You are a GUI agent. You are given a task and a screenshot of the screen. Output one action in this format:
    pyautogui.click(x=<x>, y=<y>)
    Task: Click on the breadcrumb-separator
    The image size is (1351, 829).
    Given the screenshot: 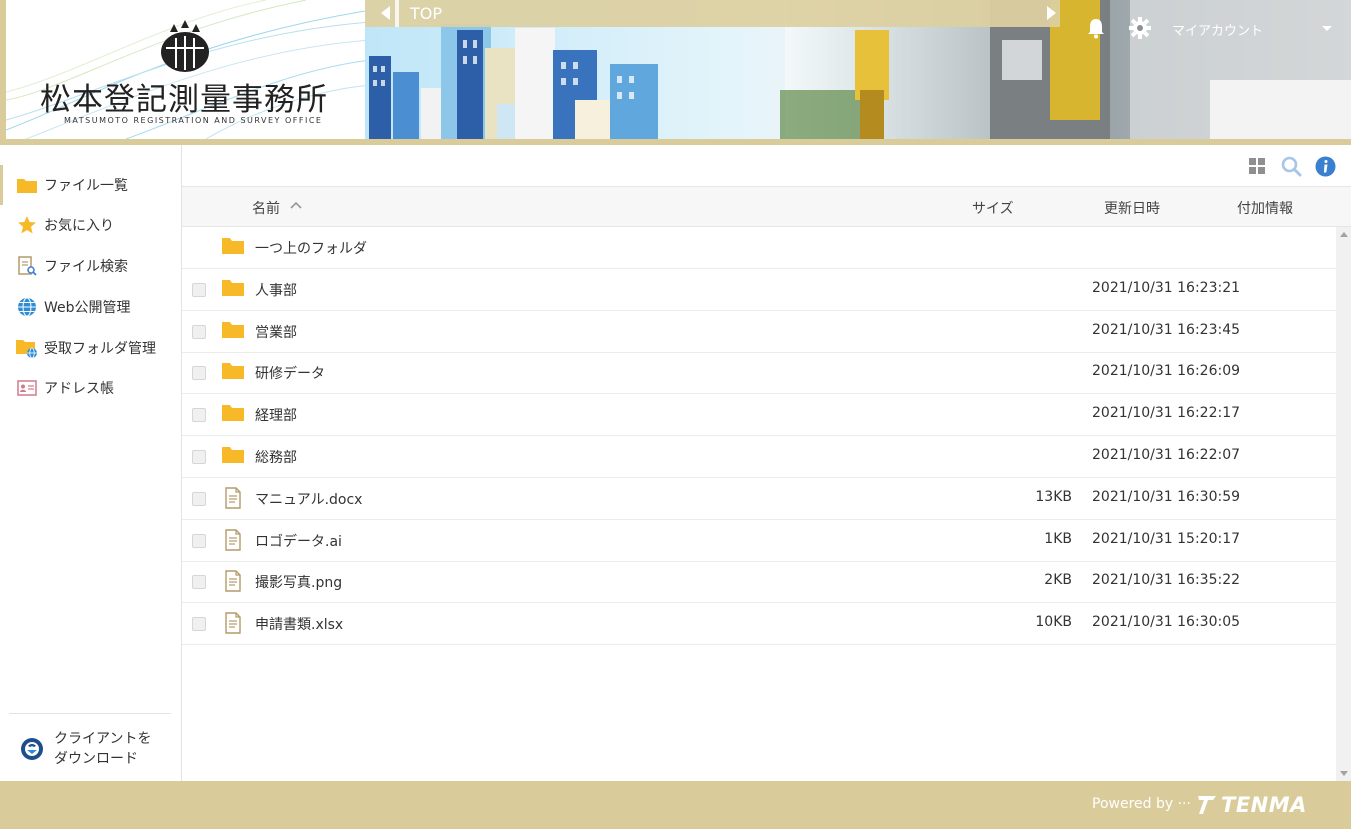 What is the action you would take?
    pyautogui.click(x=397, y=13)
    